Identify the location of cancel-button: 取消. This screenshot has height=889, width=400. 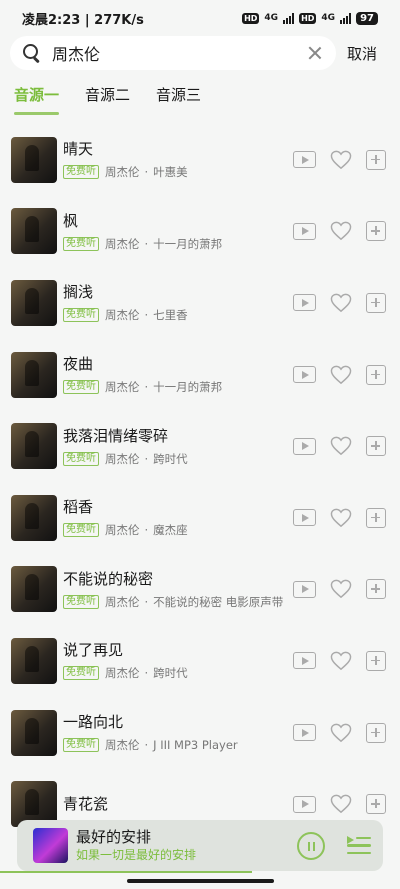
(362, 53).